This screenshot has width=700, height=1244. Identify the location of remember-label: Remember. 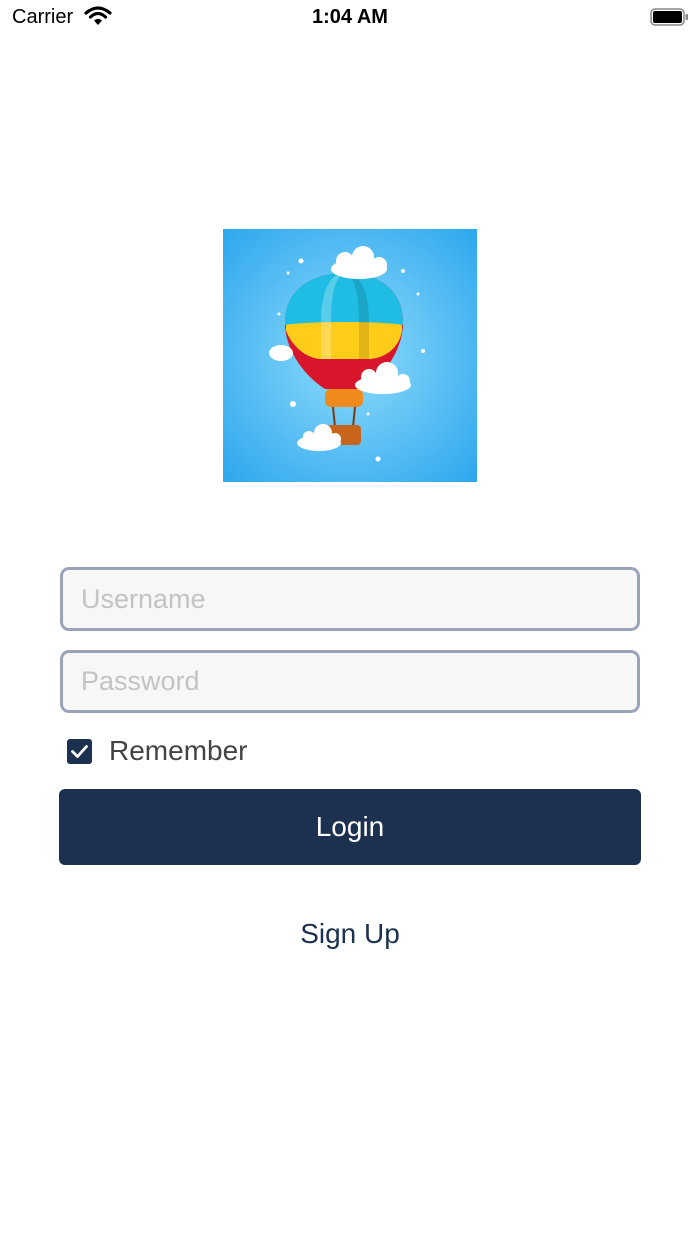
(178, 750).